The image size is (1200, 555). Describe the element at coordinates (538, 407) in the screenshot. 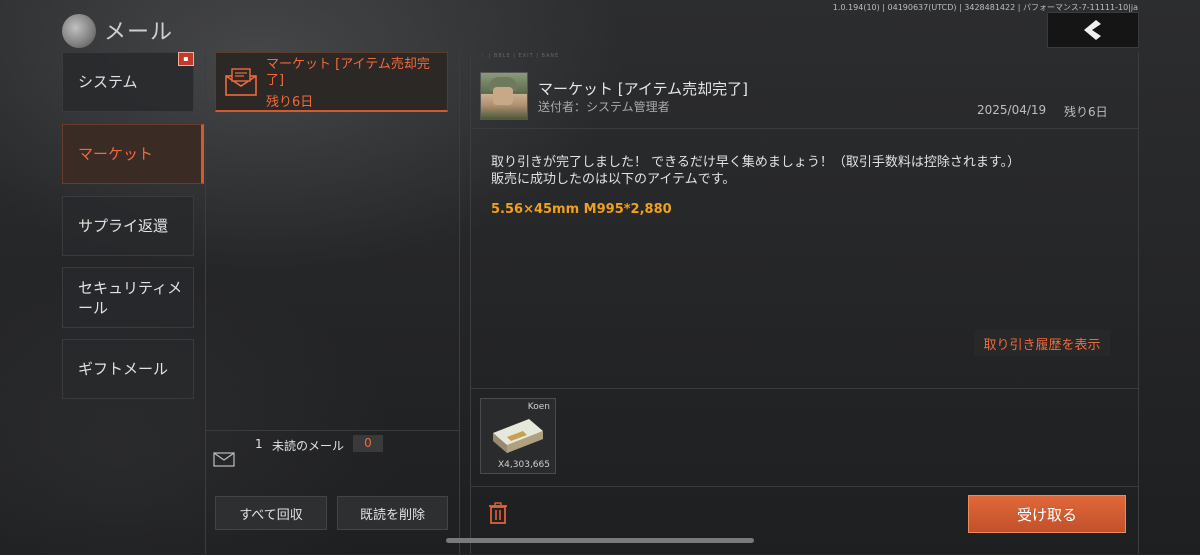

I see `attachment-name: Koen` at that location.